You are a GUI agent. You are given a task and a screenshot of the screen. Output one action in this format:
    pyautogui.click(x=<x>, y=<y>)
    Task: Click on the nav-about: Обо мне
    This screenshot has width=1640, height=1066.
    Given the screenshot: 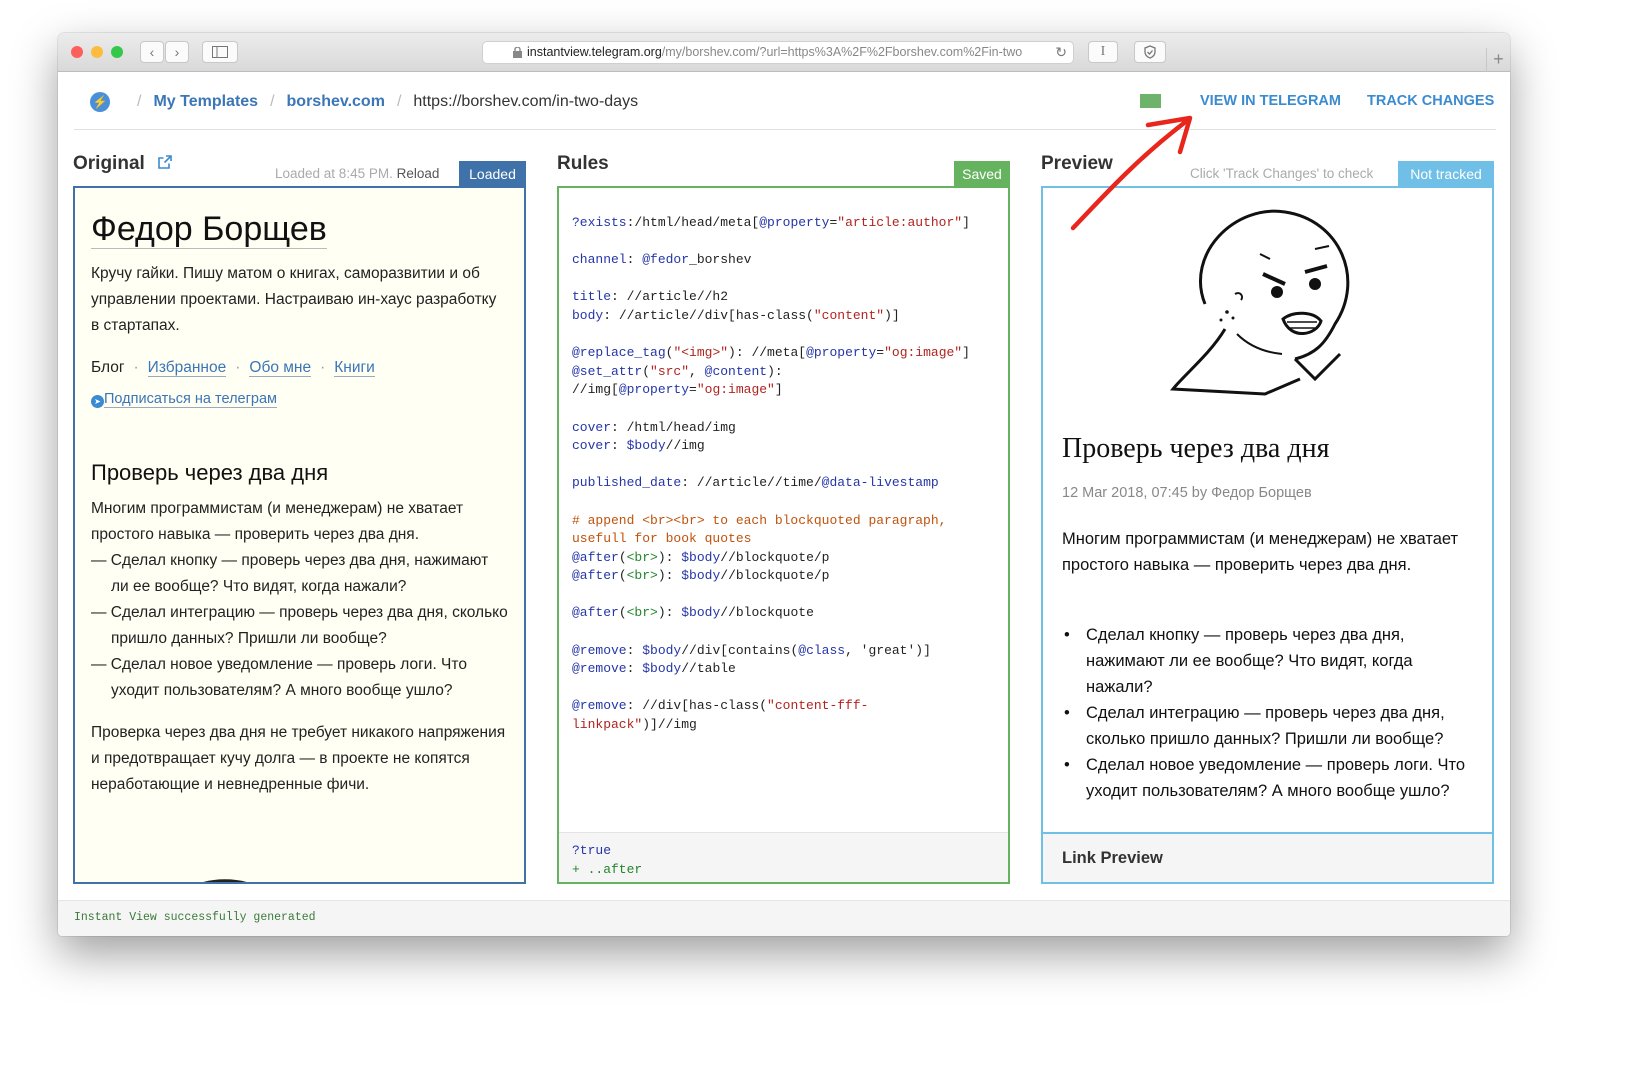 What is the action you would take?
    pyautogui.click(x=280, y=368)
    